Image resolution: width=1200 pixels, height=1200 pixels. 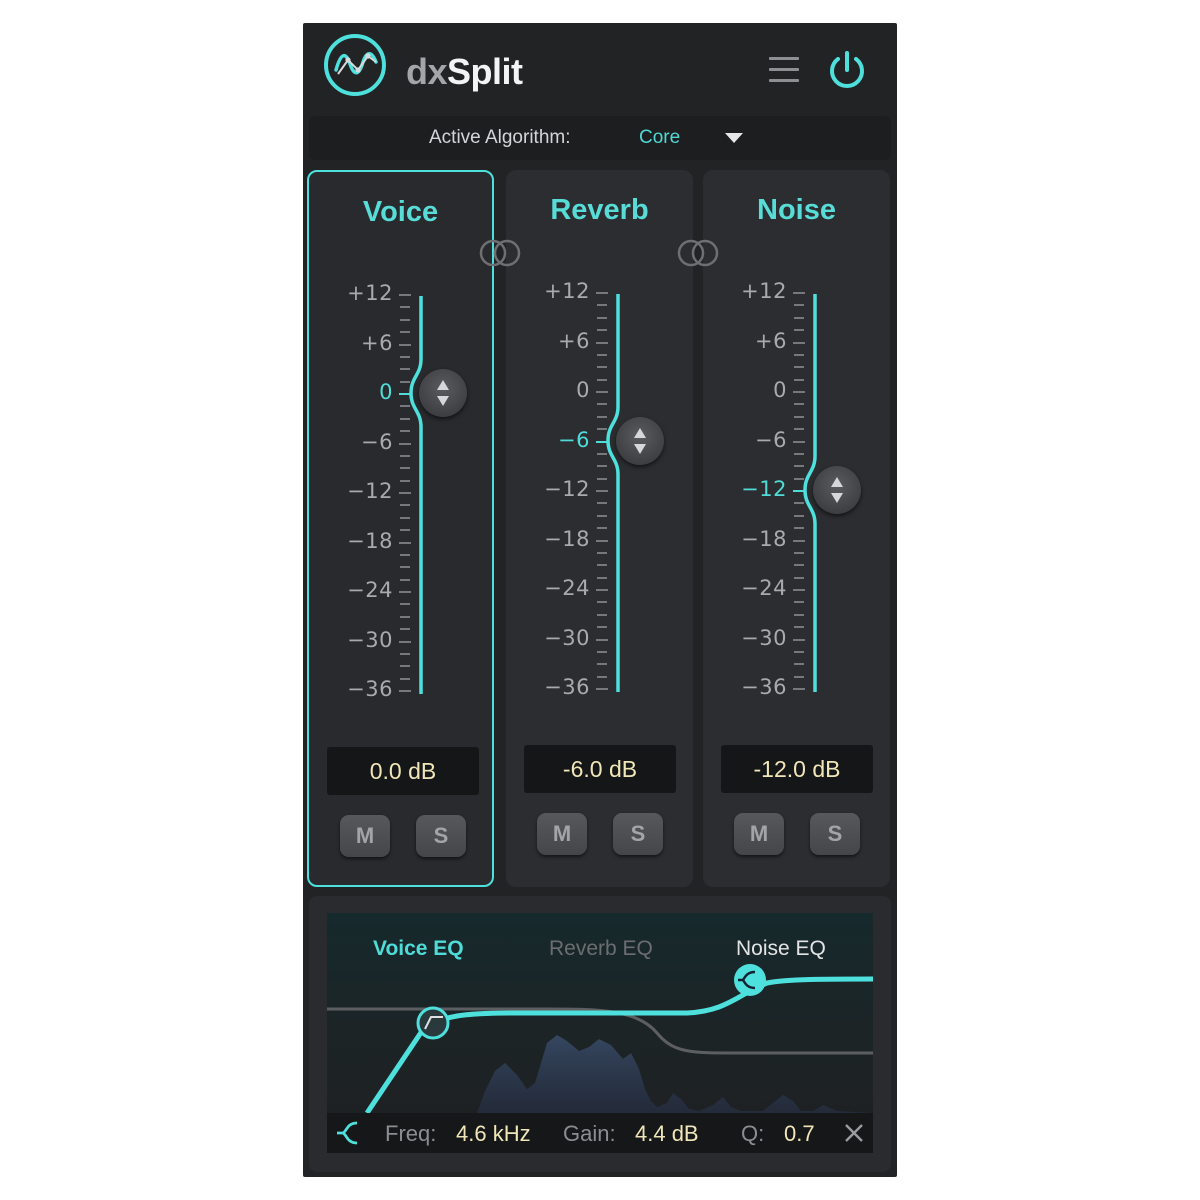 What do you see at coordinates (427, 71) in the screenshot?
I see `app-title-prefix: dx` at bounding box center [427, 71].